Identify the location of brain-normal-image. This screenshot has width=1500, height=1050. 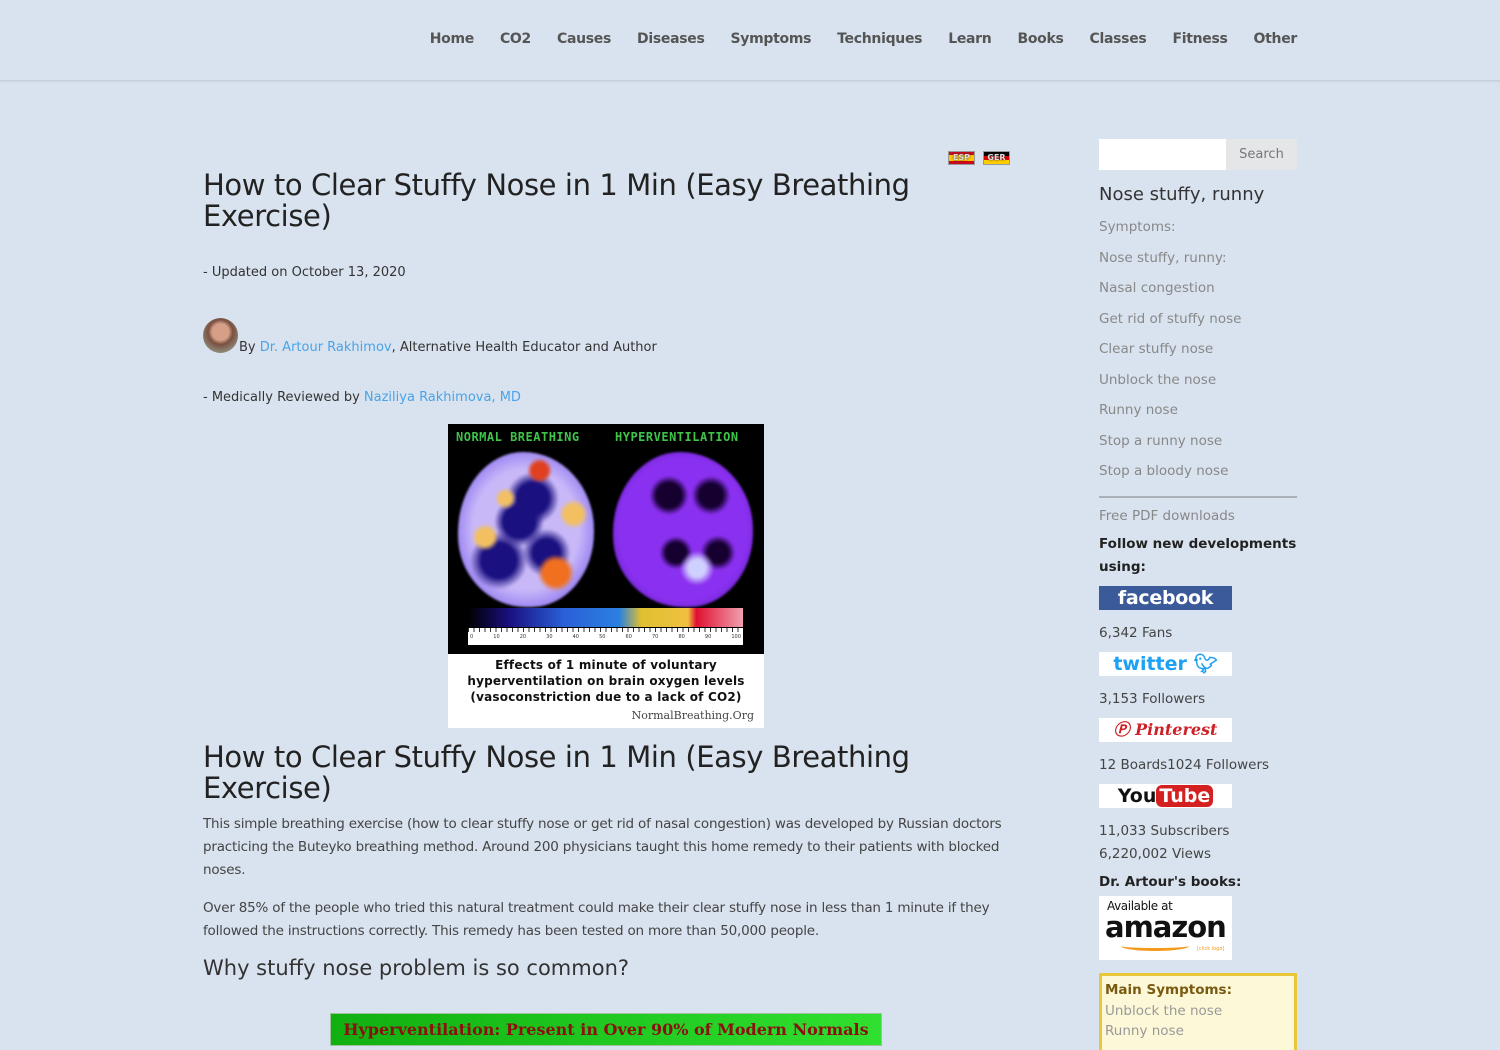
(526, 529).